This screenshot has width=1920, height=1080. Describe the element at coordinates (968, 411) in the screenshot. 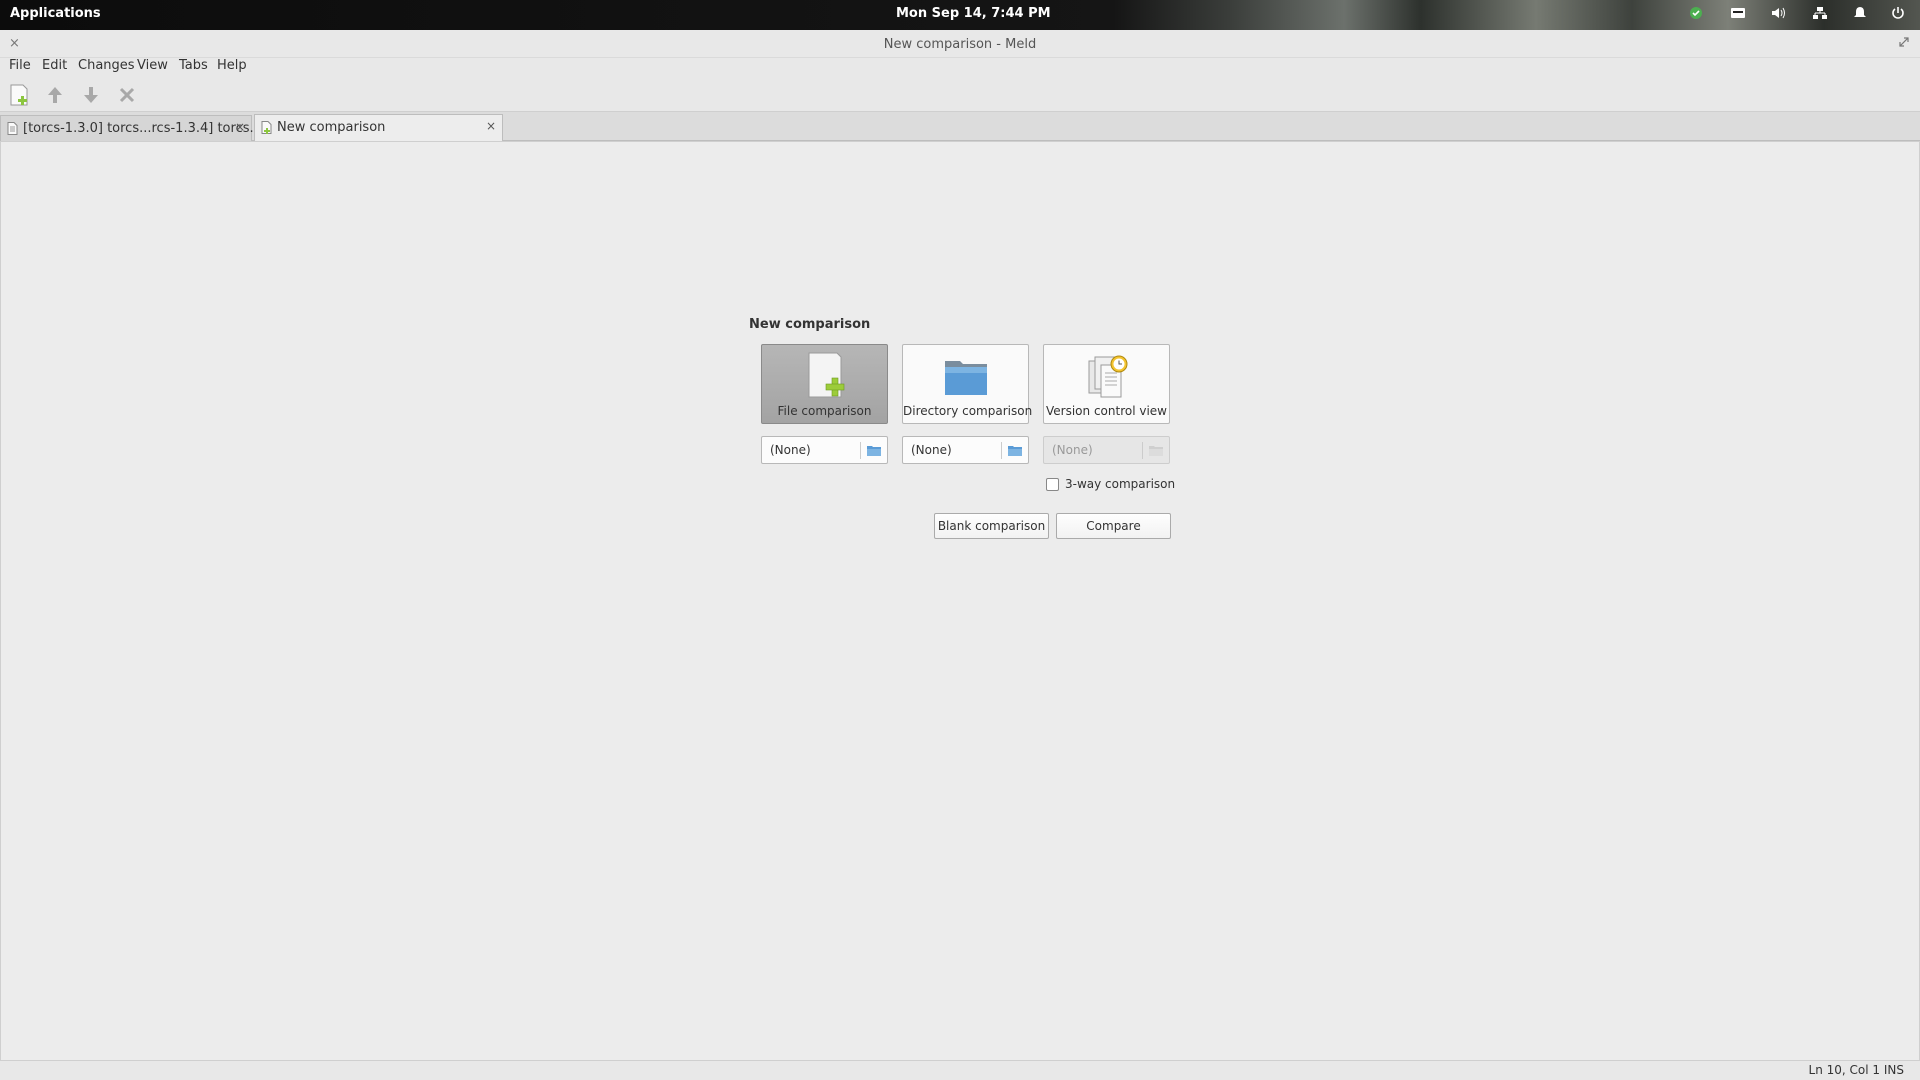

I see `directory-comparison-label: Directory comparison` at that location.